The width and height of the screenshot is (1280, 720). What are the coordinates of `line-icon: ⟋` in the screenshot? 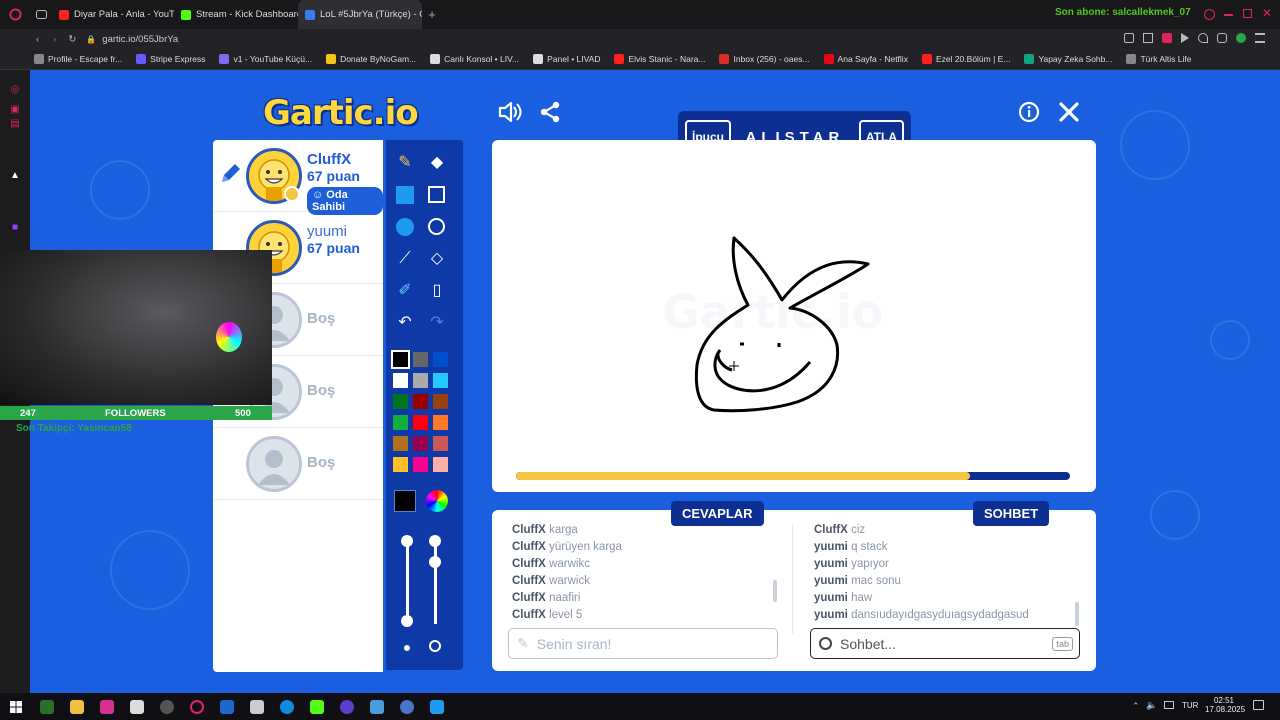 It's located at (405, 259).